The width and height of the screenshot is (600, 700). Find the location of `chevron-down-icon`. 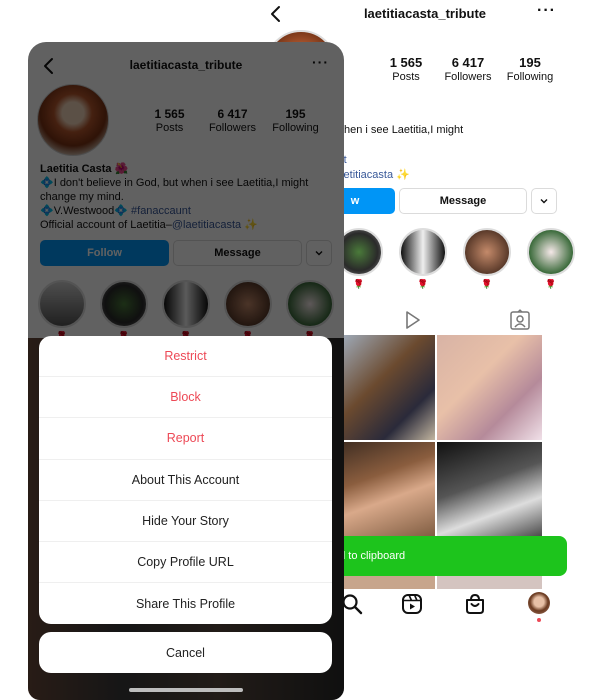

chevron-down-icon is located at coordinates (544, 201).